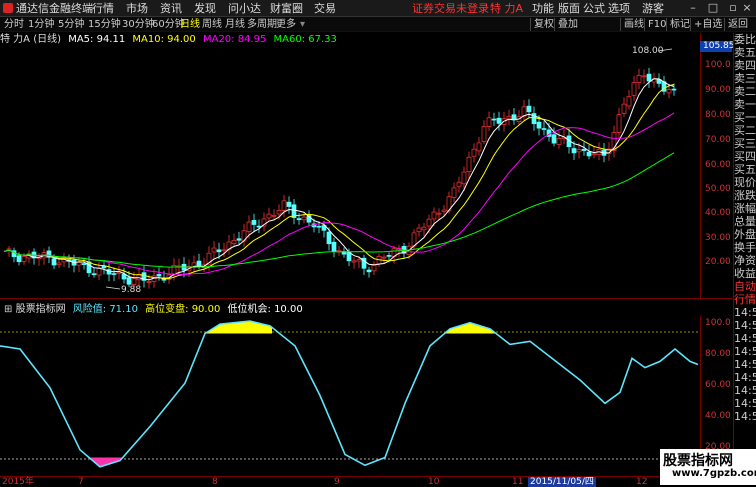 The image size is (756, 487). I want to click on side-panel-item: 行情, so click(745, 299).